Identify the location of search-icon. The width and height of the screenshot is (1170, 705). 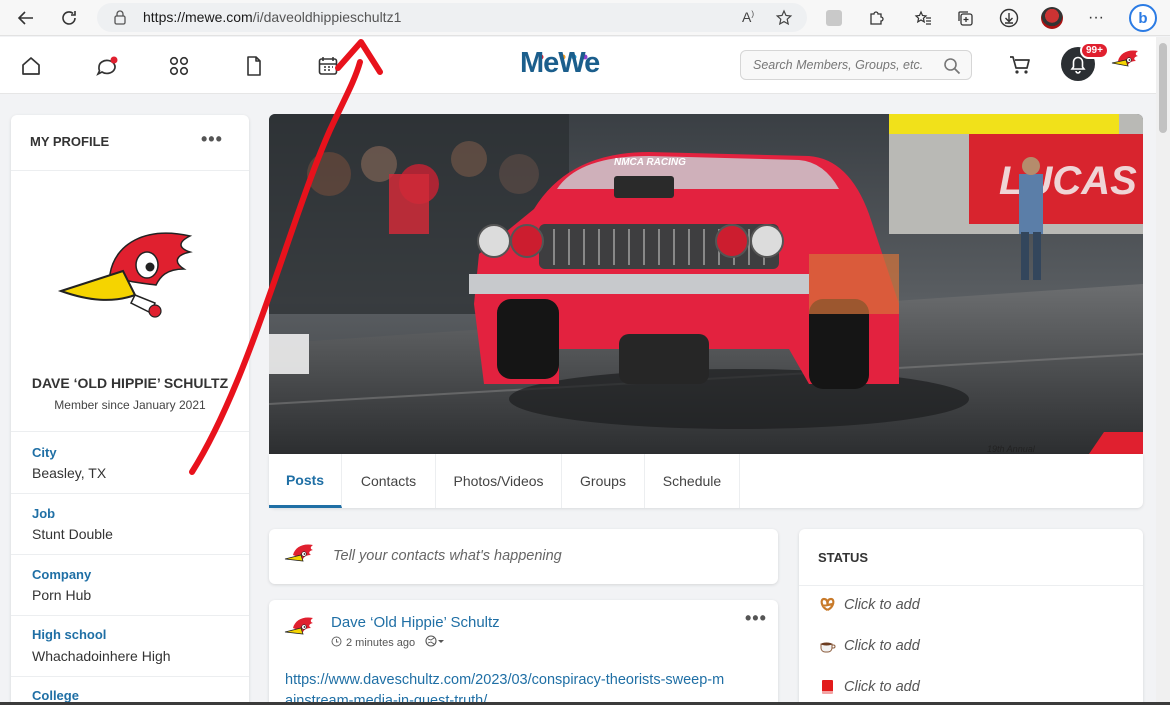
(952, 68).